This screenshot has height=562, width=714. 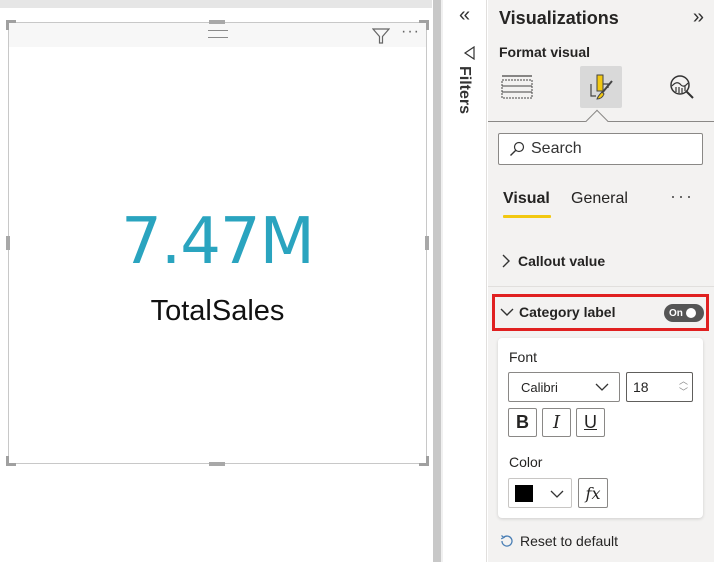 I want to click on font-size-spinner: ︿ ﹀, so click(x=683, y=387).